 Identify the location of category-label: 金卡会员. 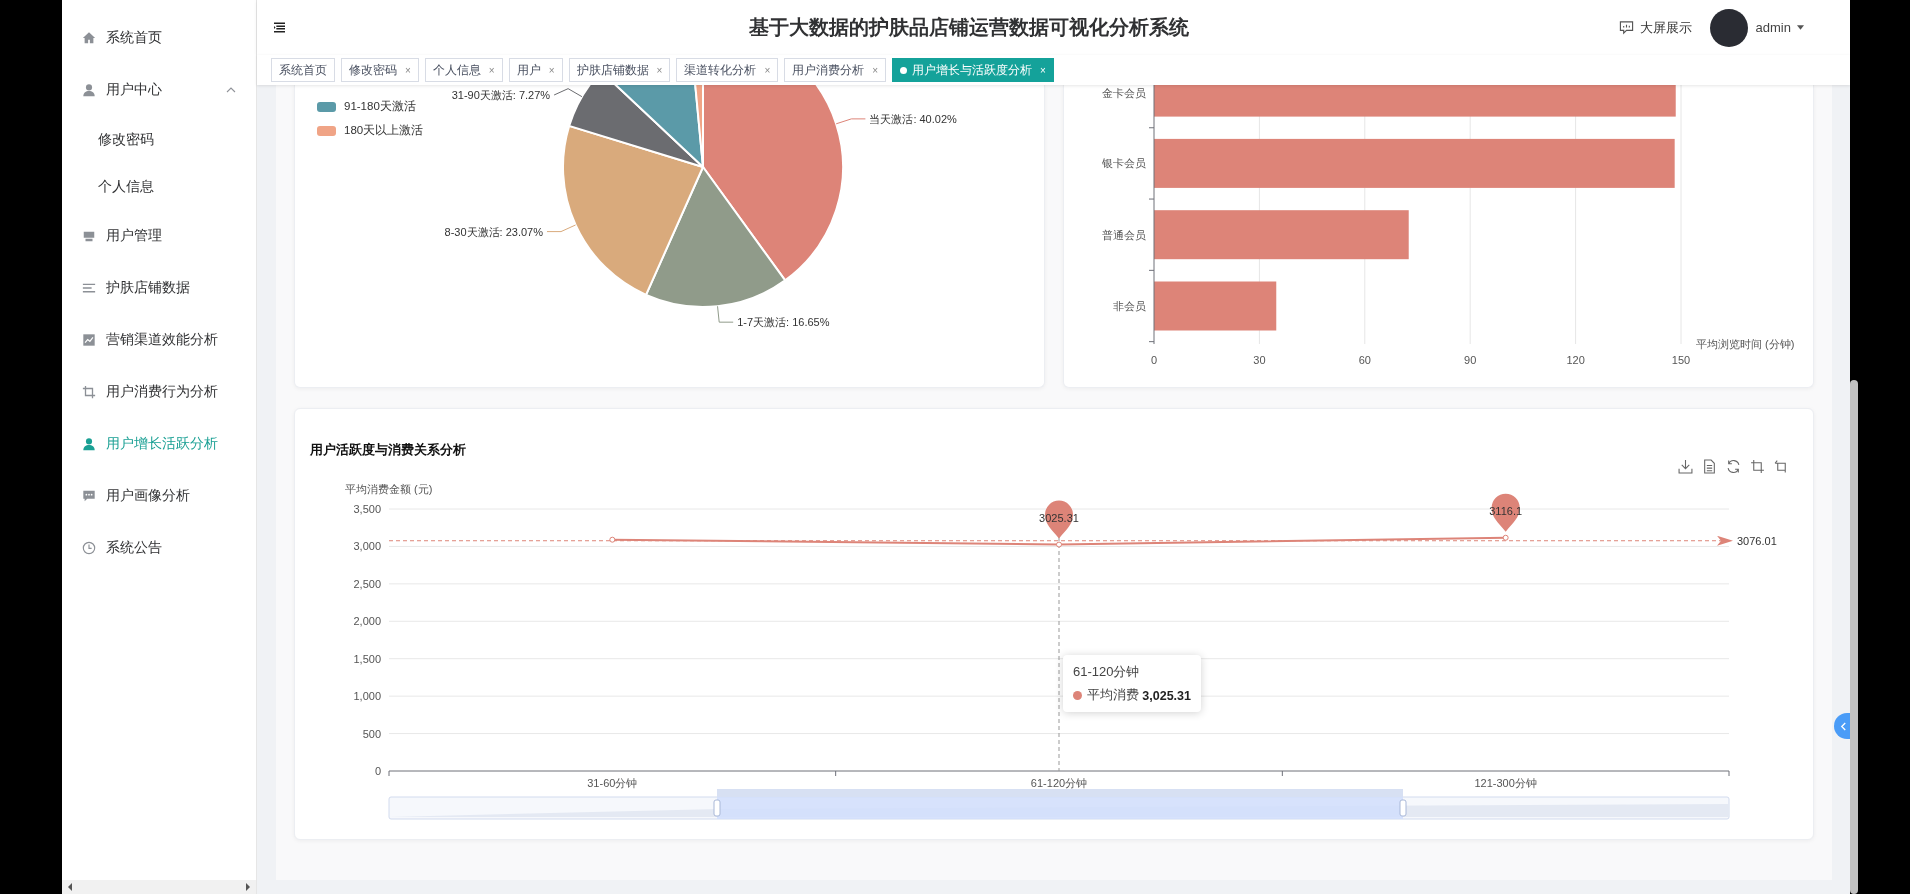
(1124, 93).